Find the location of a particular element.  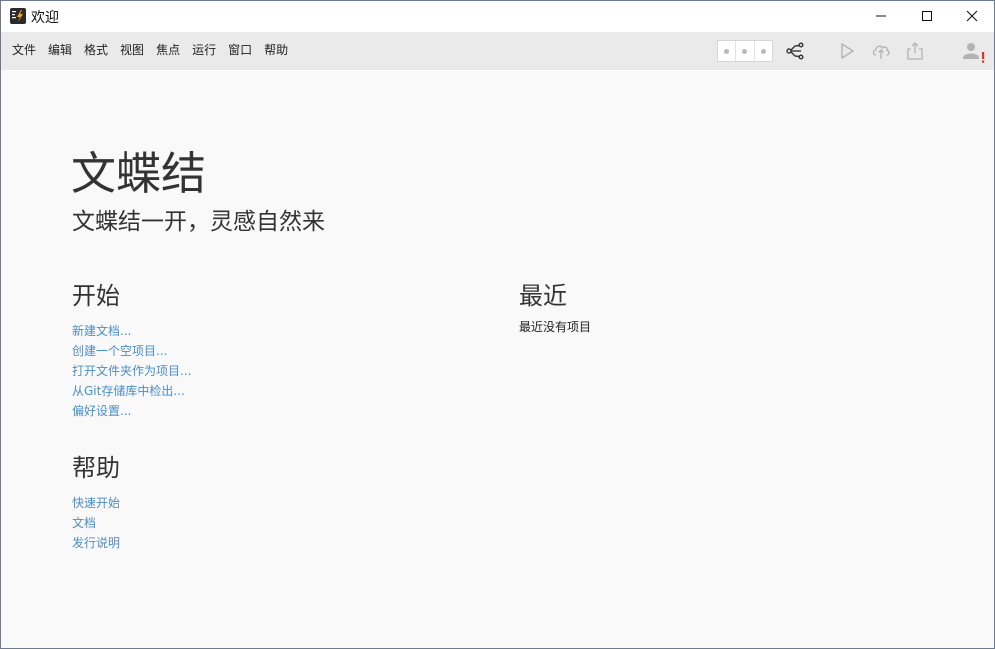

menu-edit: 编辑 is located at coordinates (60, 50).